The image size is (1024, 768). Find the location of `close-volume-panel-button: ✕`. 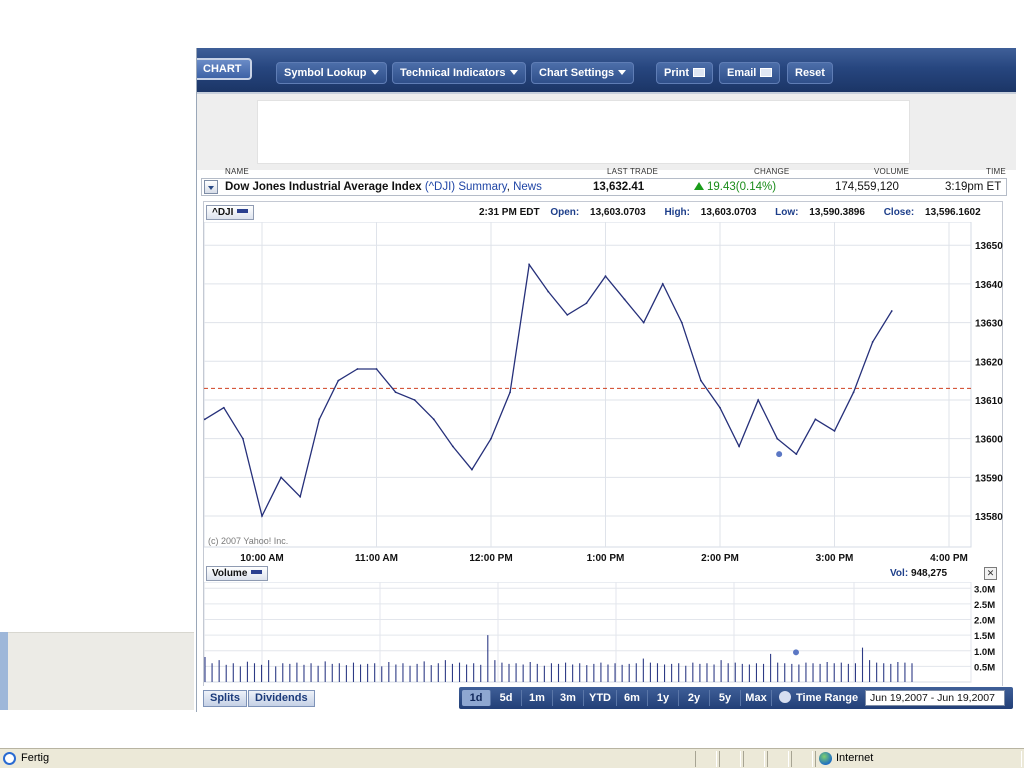

close-volume-panel-button: ✕ is located at coordinates (990, 573).